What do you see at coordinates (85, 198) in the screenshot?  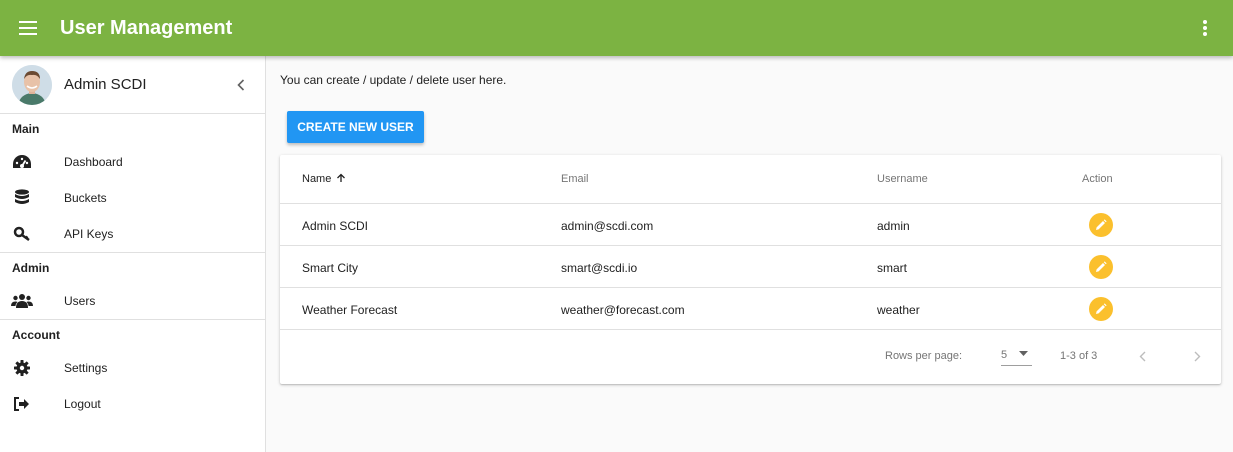 I see `sidebar-item-label: Buckets` at bounding box center [85, 198].